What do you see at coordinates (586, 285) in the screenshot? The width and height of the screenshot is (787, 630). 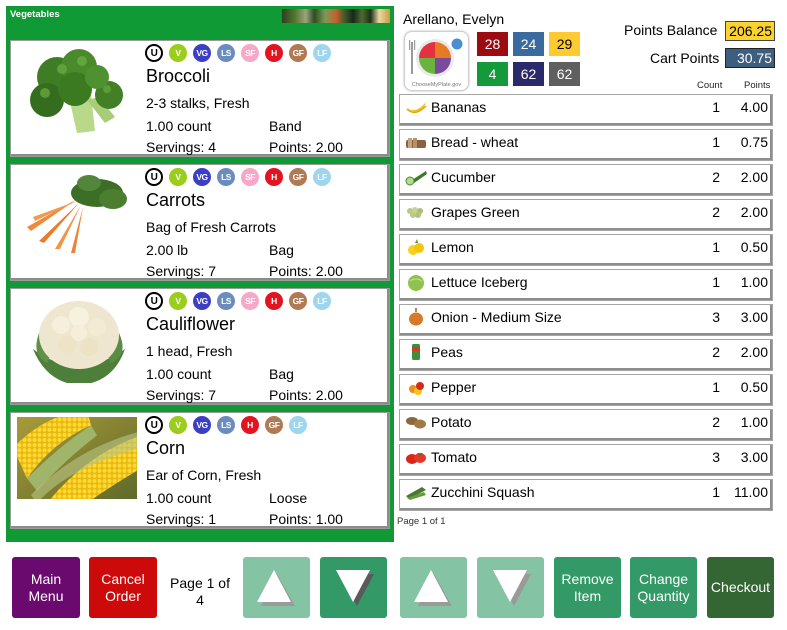 I see `cart-row: Lettuce Iceberg 1 1.00` at bounding box center [586, 285].